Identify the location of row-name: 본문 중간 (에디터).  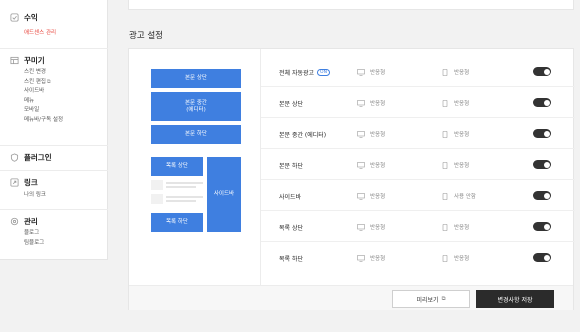
(302, 134).